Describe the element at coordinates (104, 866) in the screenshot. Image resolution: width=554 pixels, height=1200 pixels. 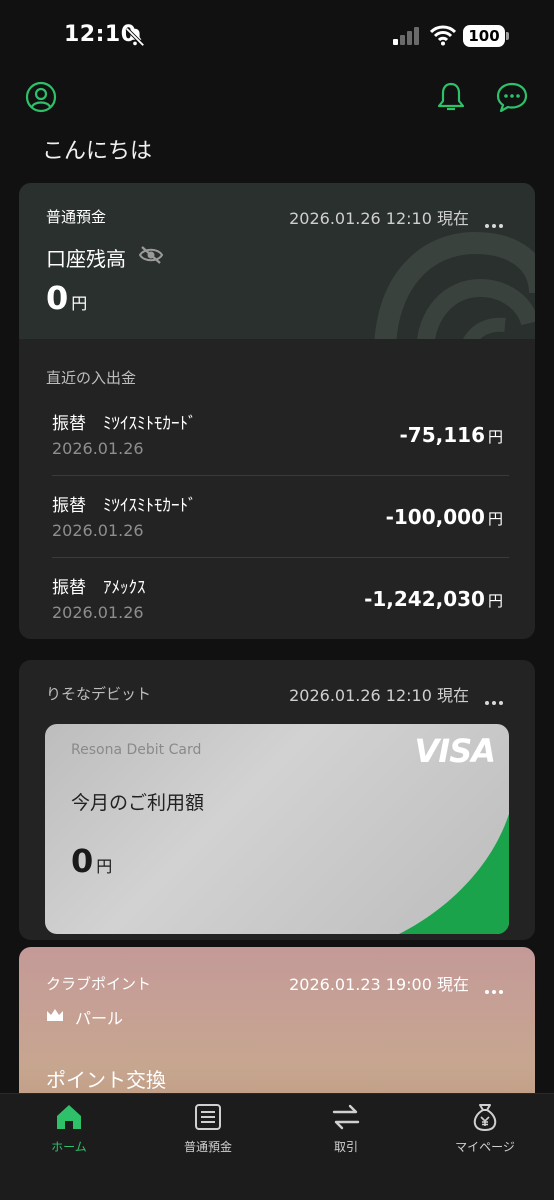
I see `usage-currency: 円` at that location.